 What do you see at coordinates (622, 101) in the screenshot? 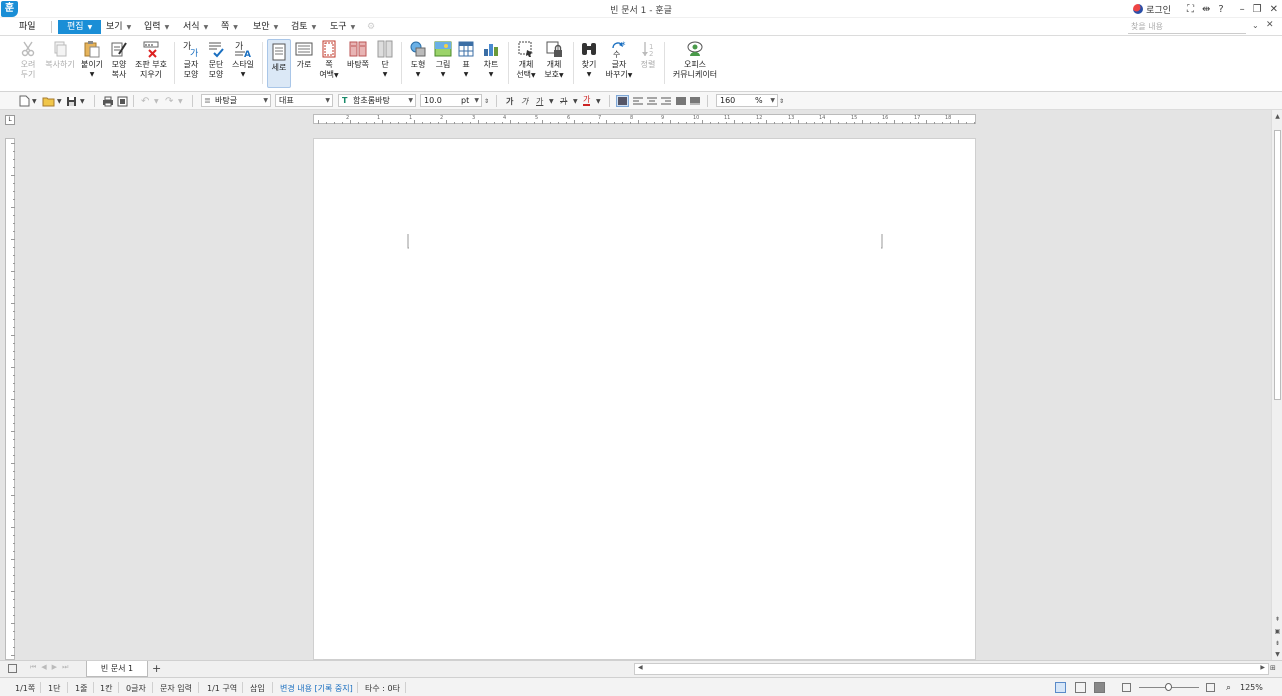
I see `align-justify-button` at bounding box center [622, 101].